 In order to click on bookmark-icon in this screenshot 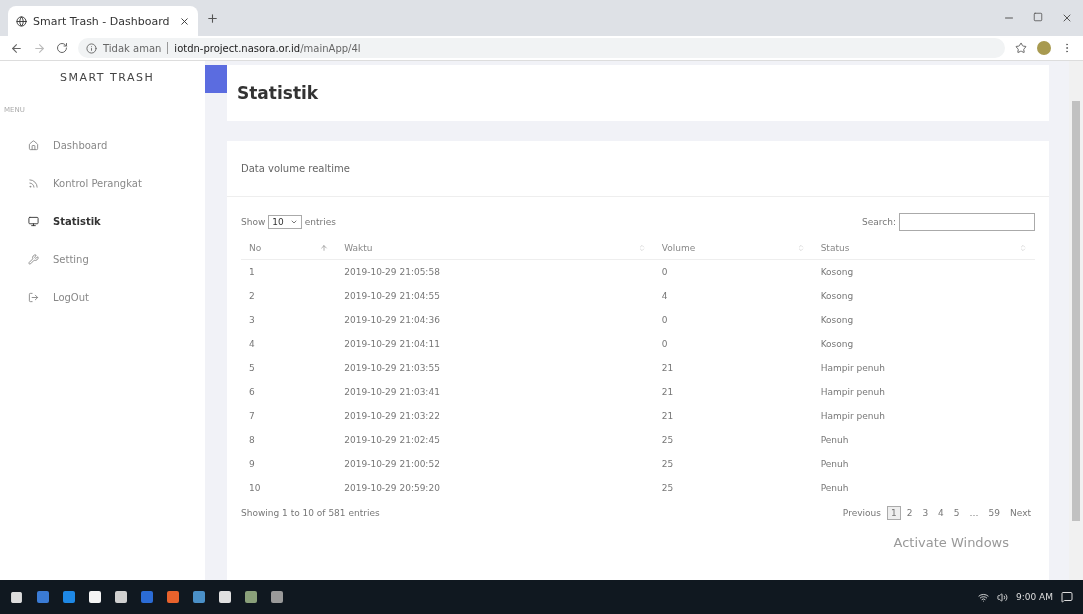, I will do `click(1021, 48)`.